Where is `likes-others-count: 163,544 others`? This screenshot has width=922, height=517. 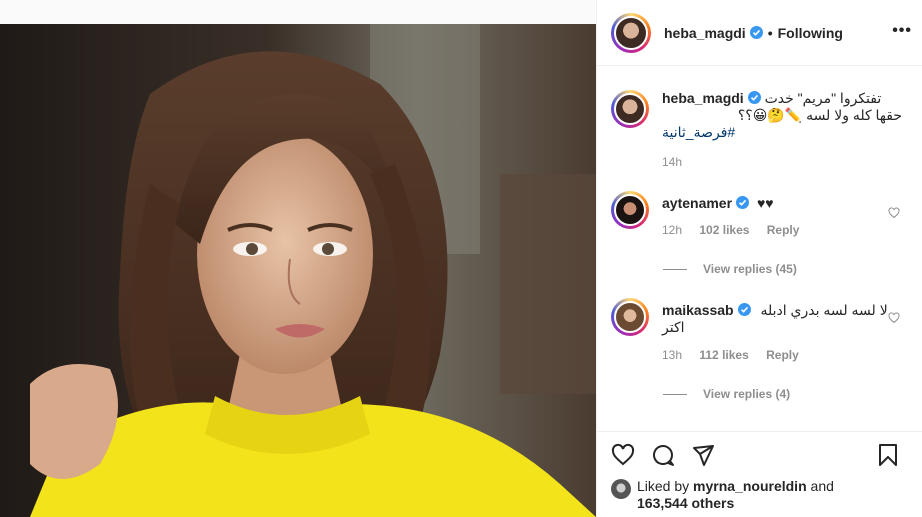
likes-others-count: 163,544 others is located at coordinates (685, 503).